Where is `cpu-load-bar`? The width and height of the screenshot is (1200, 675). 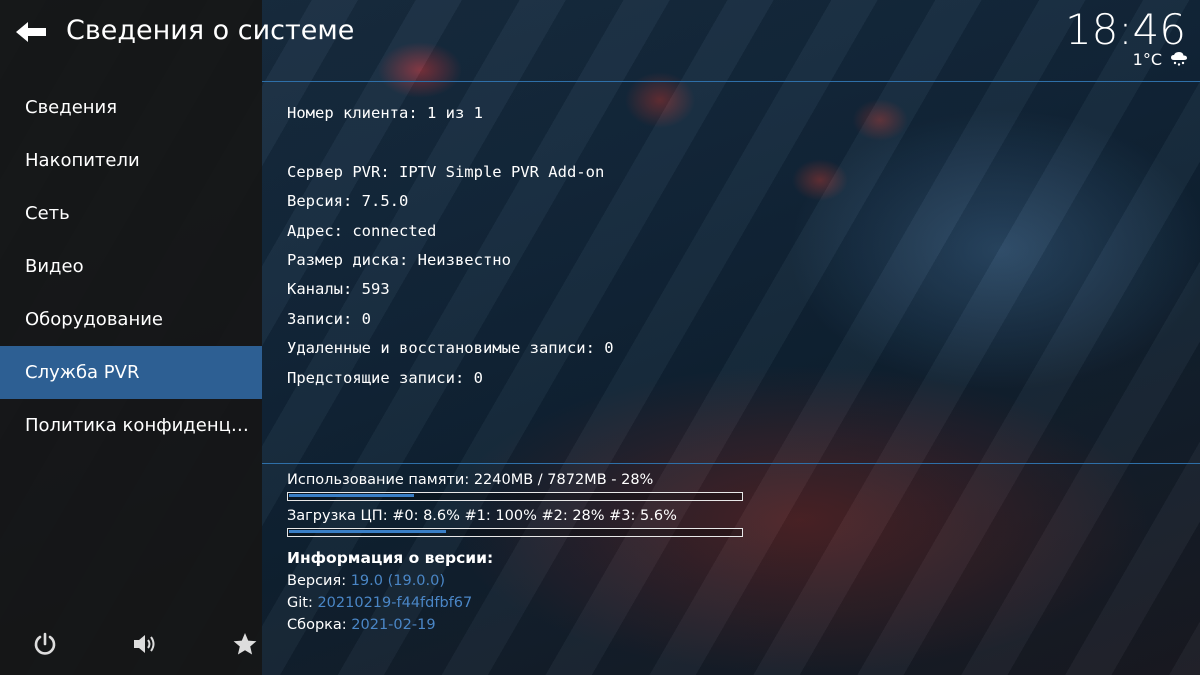
cpu-load-bar is located at coordinates (515, 532).